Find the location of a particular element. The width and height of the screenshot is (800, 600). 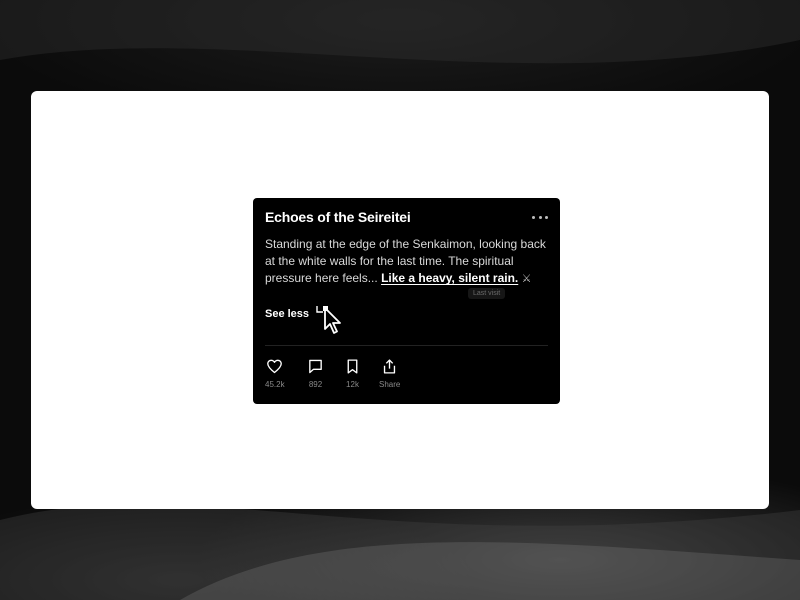

bookmark-icon is located at coordinates (352, 366).